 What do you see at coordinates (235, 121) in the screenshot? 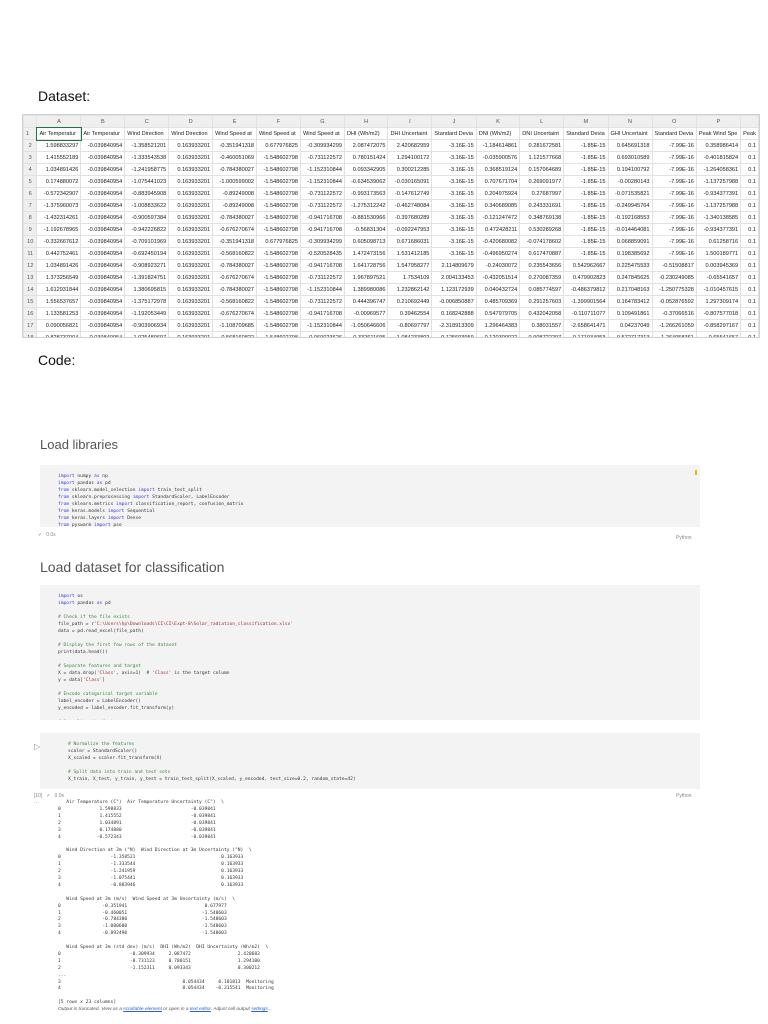
I see `column-header: E` at bounding box center [235, 121].